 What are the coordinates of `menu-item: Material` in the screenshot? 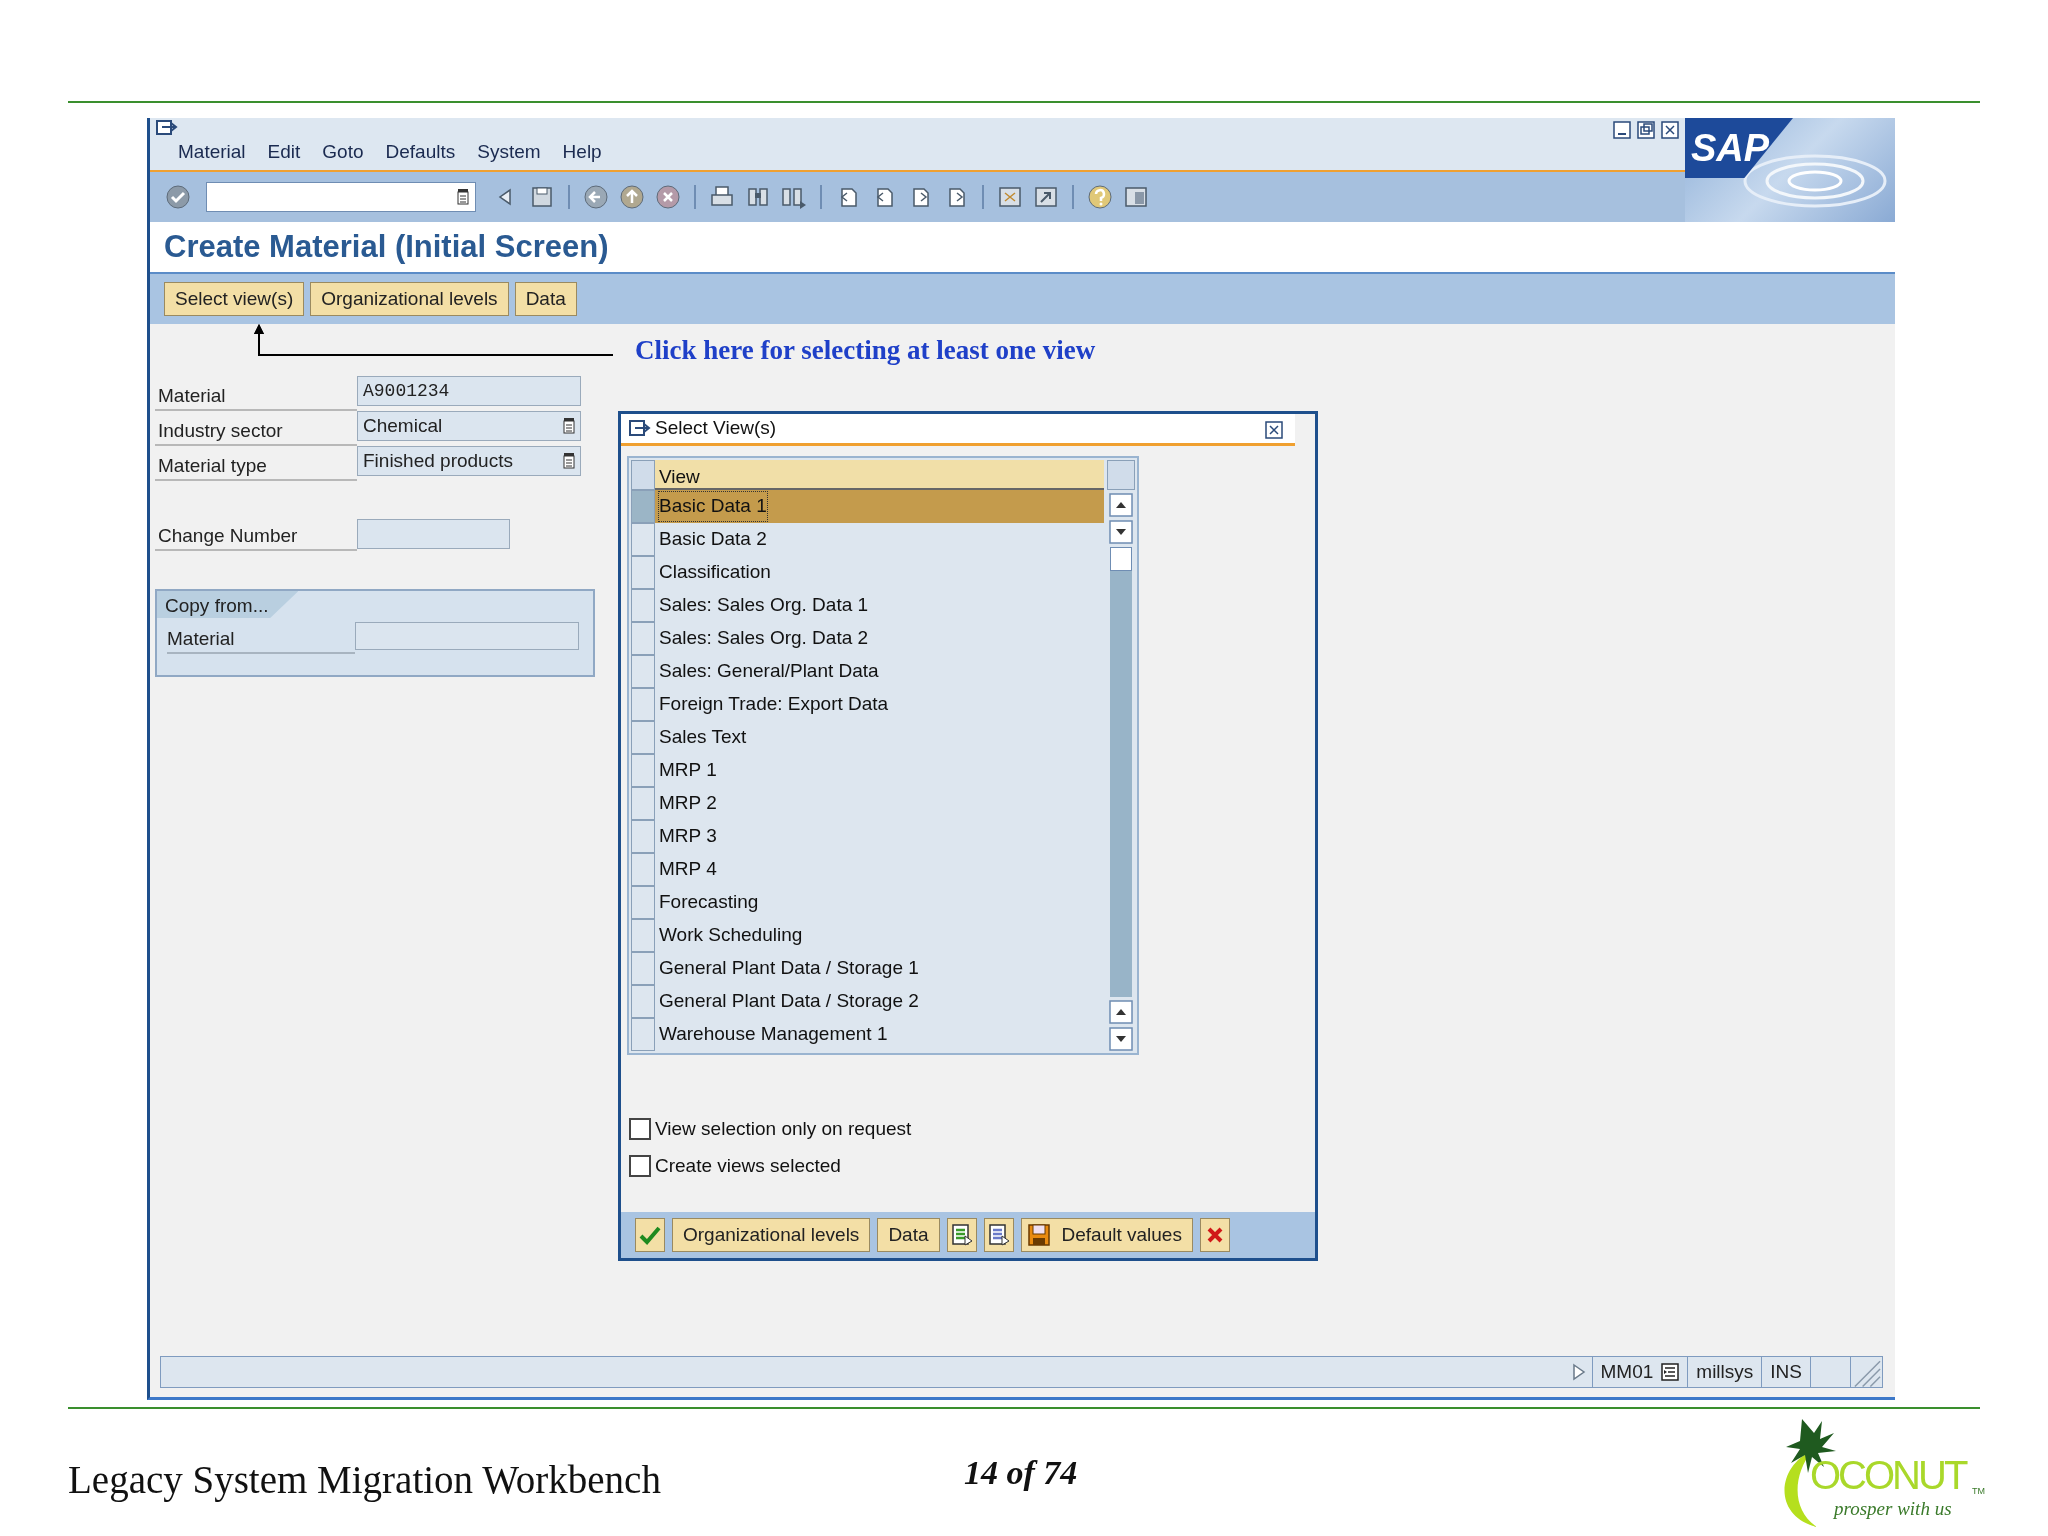 It's located at (212, 151).